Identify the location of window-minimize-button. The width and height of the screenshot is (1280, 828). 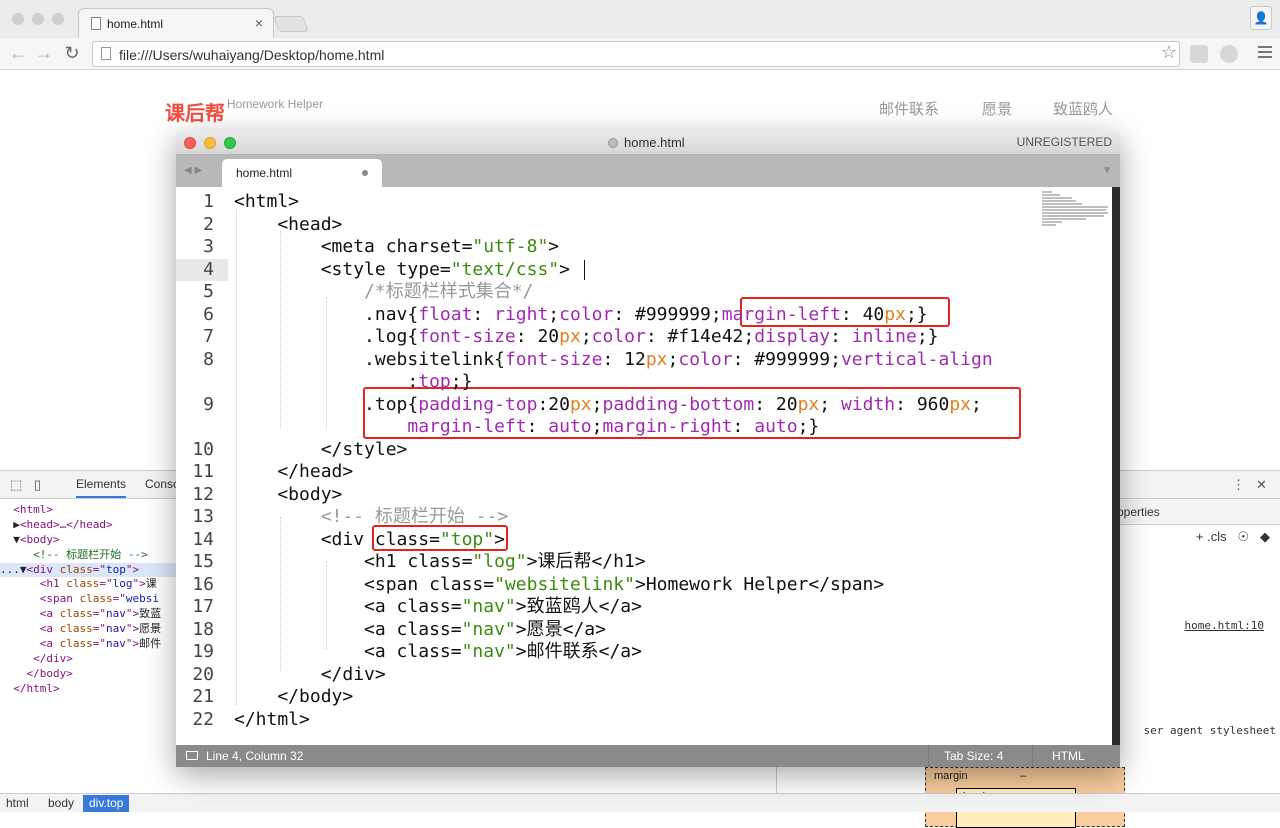
(38, 19).